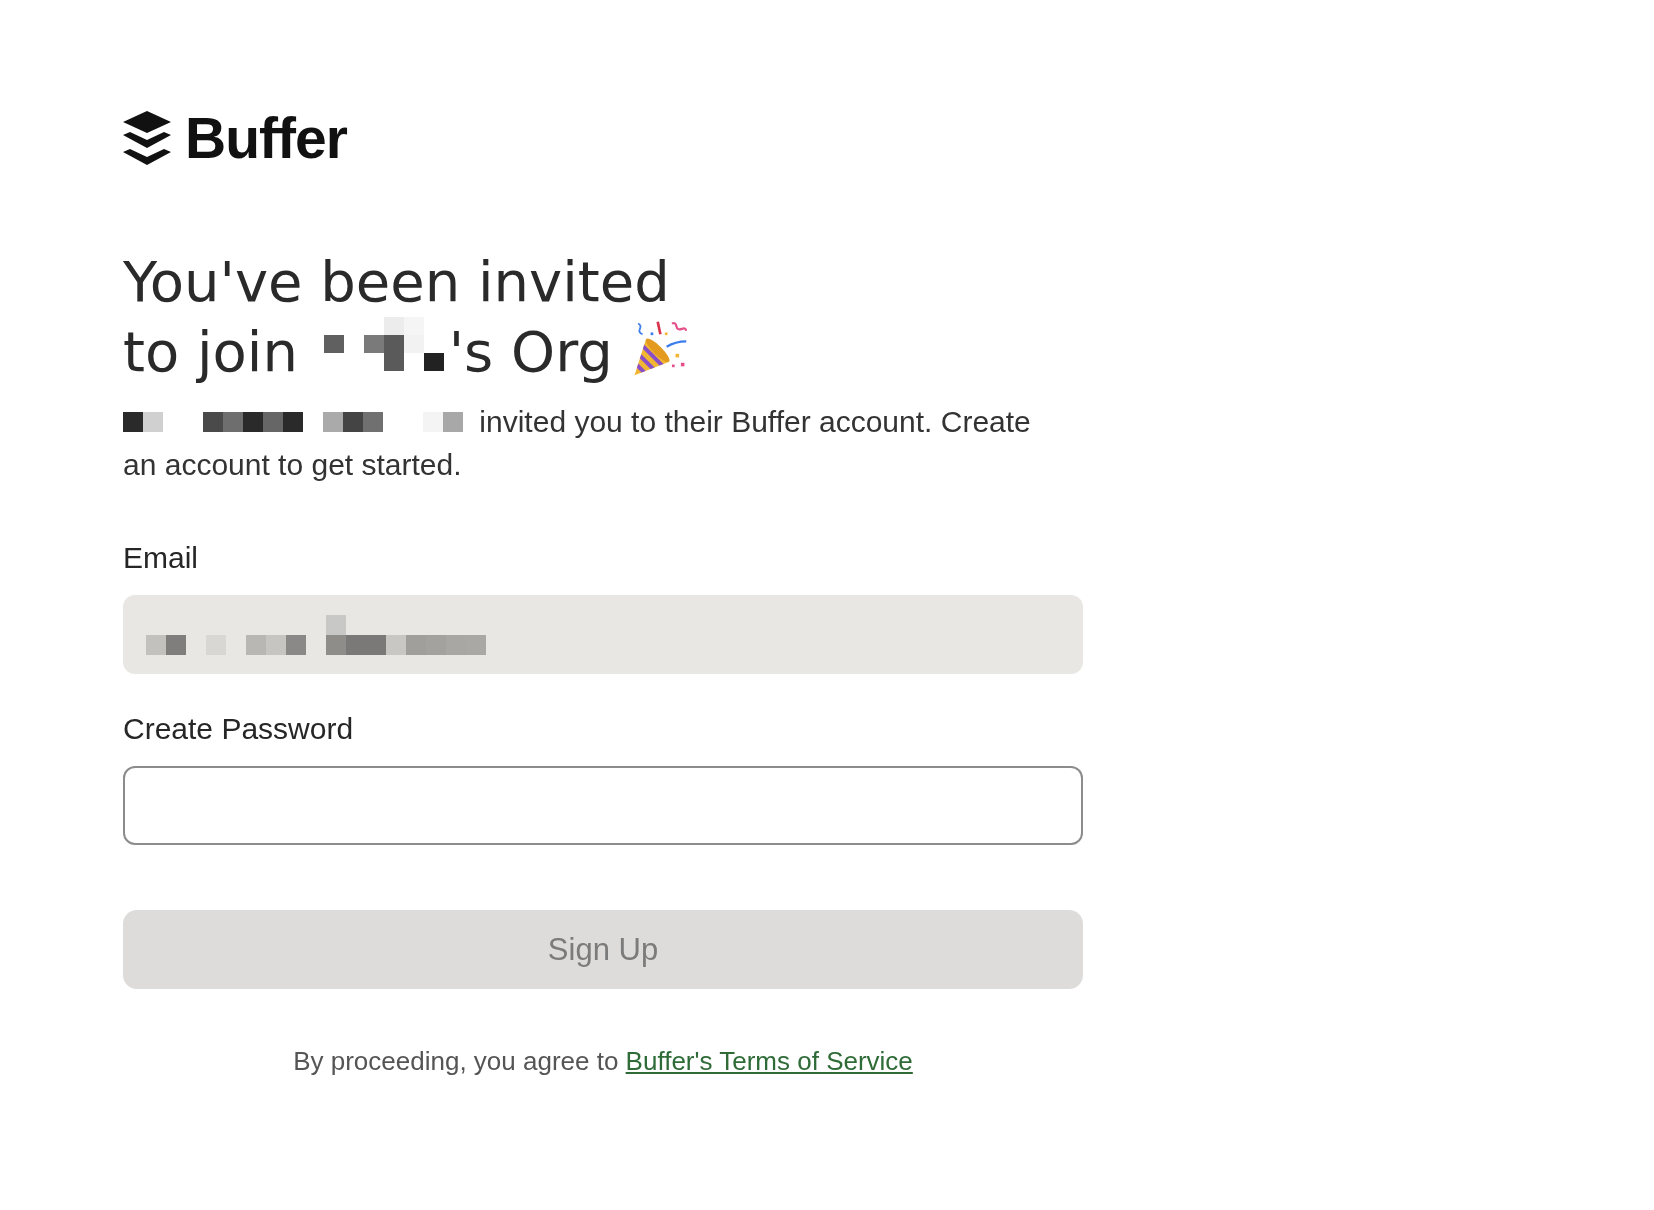 This screenshot has width=1654, height=1210. I want to click on field-label: Create Password, so click(238, 729).